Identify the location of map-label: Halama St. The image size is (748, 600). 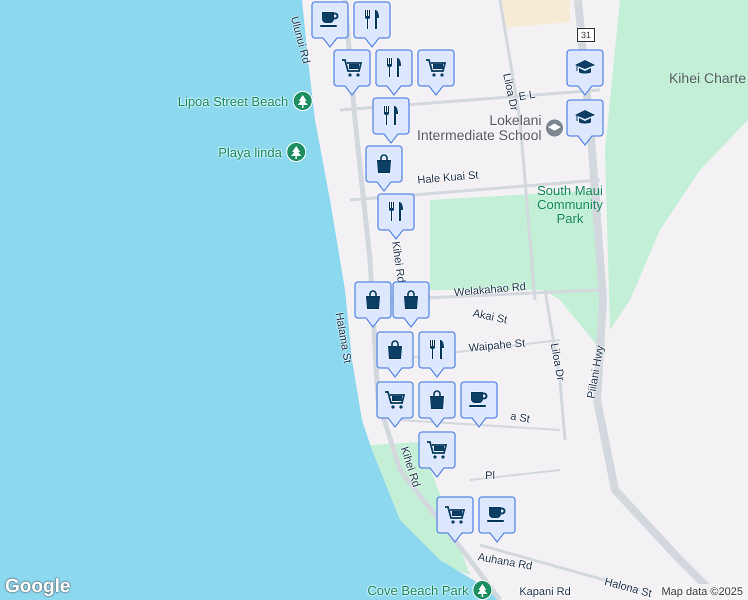
(343, 338).